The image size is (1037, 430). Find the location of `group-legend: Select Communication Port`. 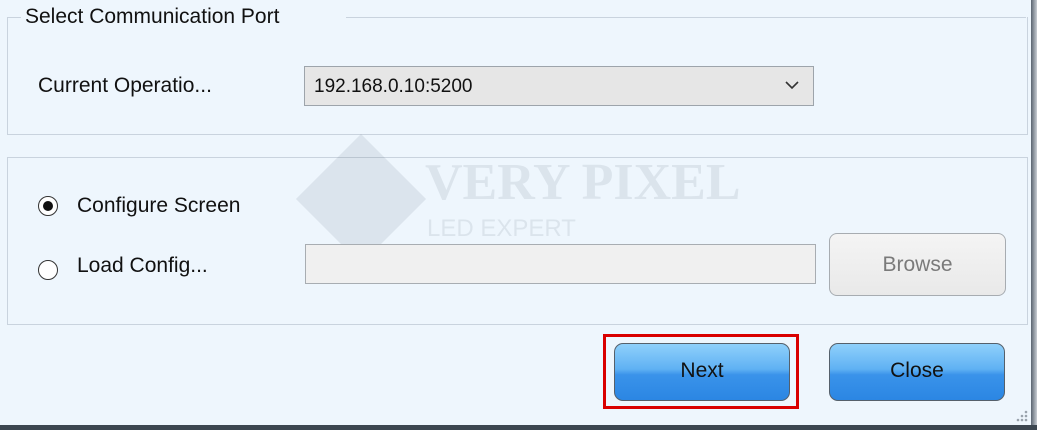

group-legend: Select Communication Port is located at coordinates (152, 16).